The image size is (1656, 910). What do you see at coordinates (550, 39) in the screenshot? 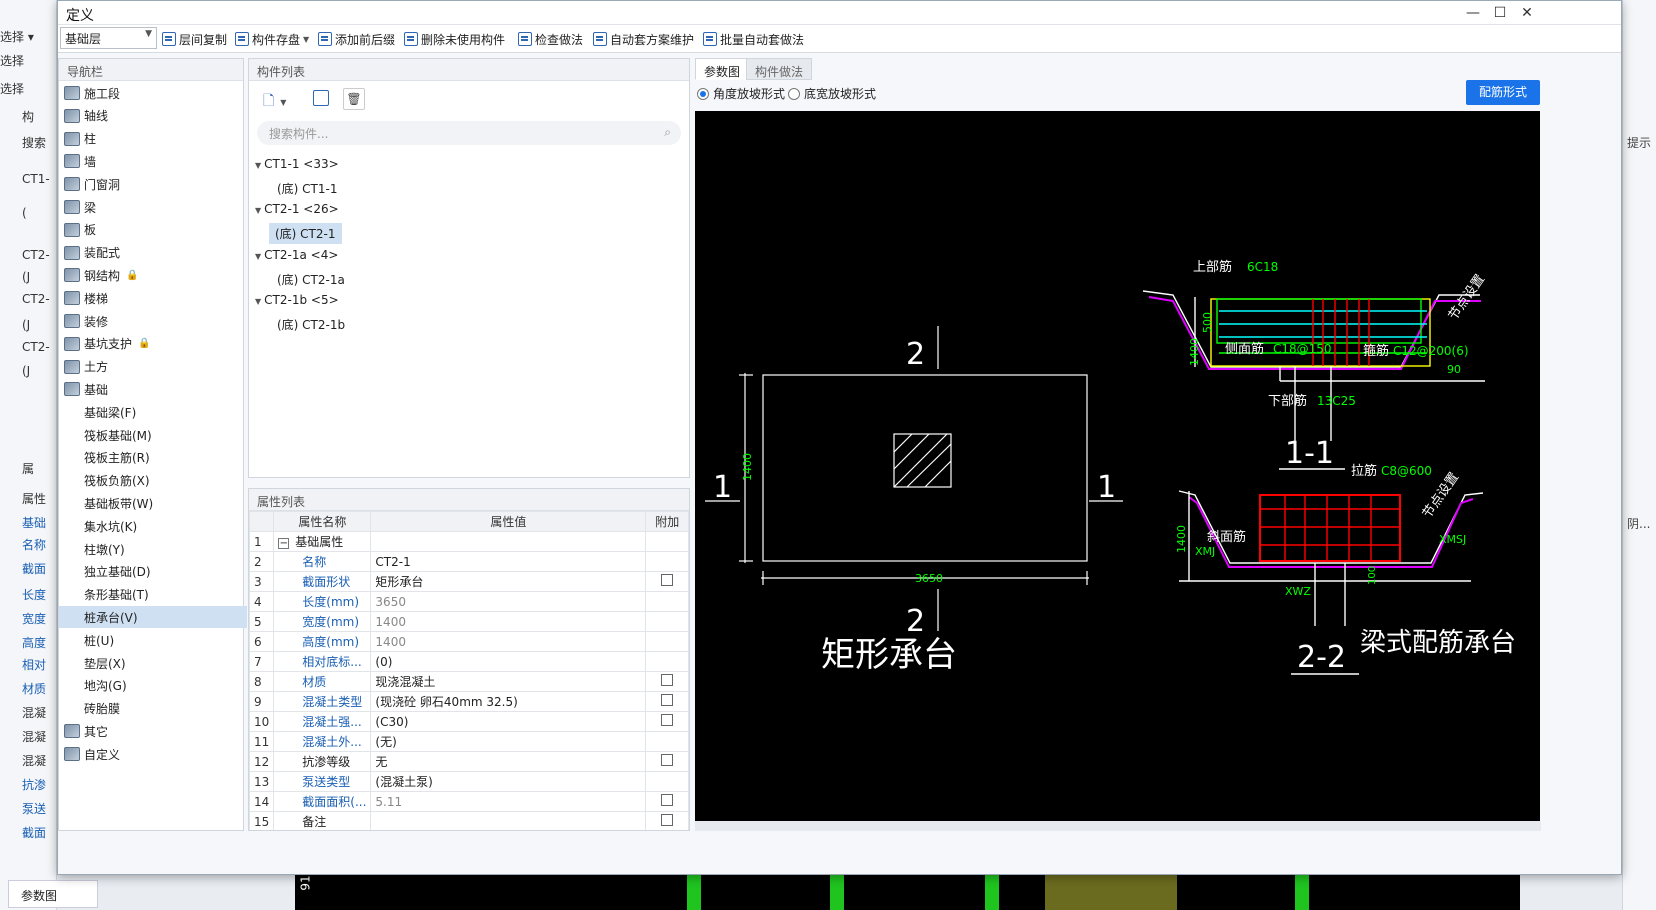
I see `check-method-button: 检查做法` at bounding box center [550, 39].